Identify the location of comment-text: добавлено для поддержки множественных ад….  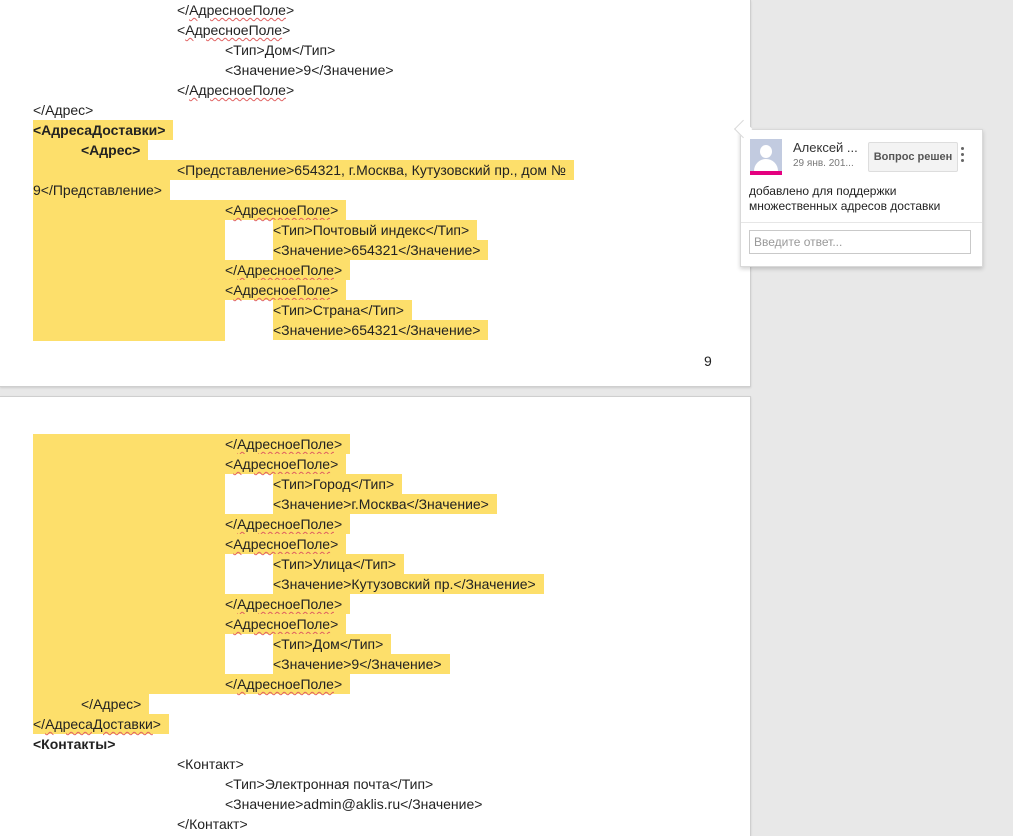
(845, 198).